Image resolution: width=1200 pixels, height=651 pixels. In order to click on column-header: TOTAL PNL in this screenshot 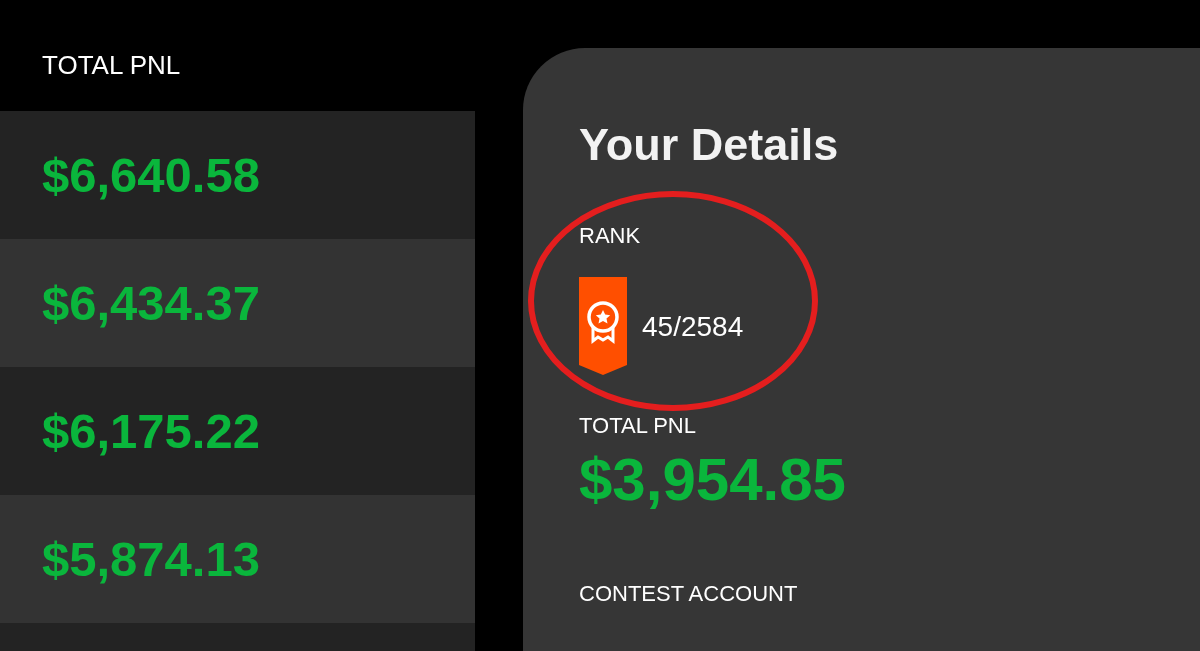, I will do `click(111, 65)`.